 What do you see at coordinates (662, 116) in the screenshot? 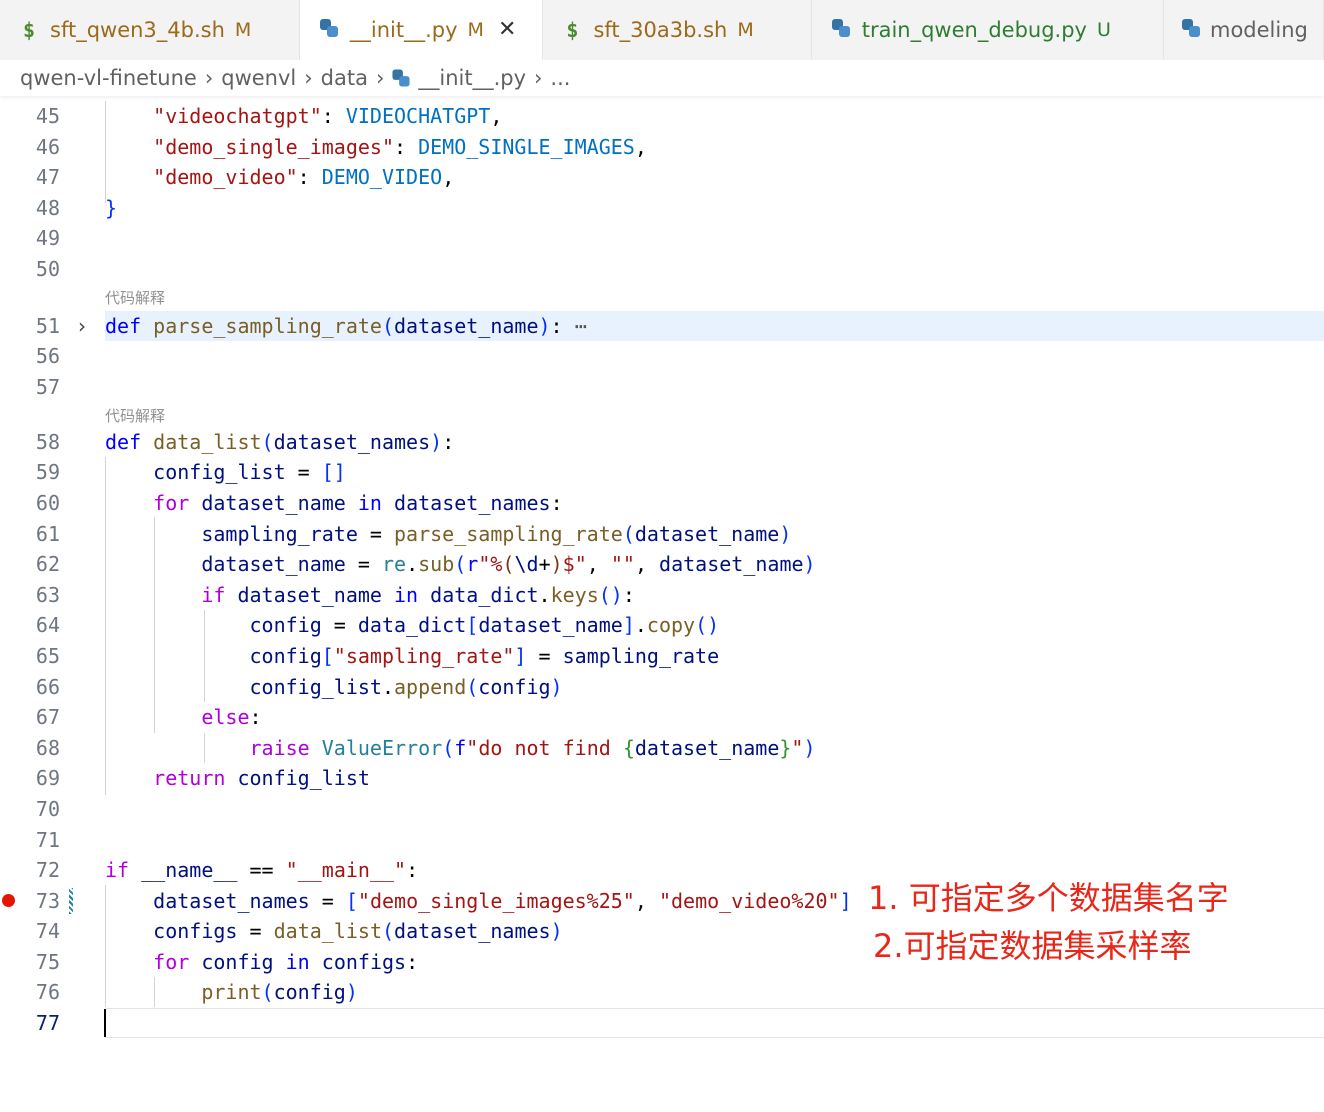
I see `code-line: 45 "videochatgpt": VIDEOCHATGPT,` at bounding box center [662, 116].